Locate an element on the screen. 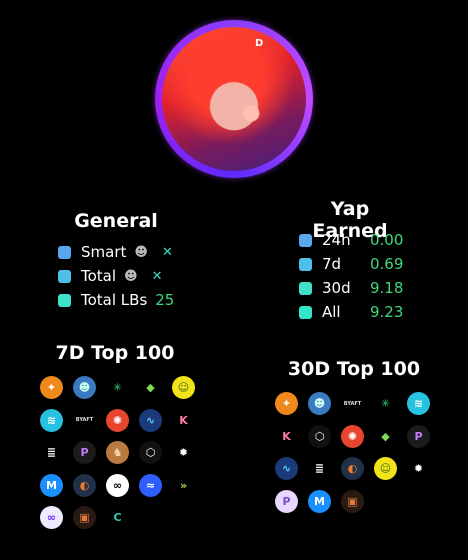 This screenshot has height=560, width=468. chevron-icon: » is located at coordinates (183, 485).